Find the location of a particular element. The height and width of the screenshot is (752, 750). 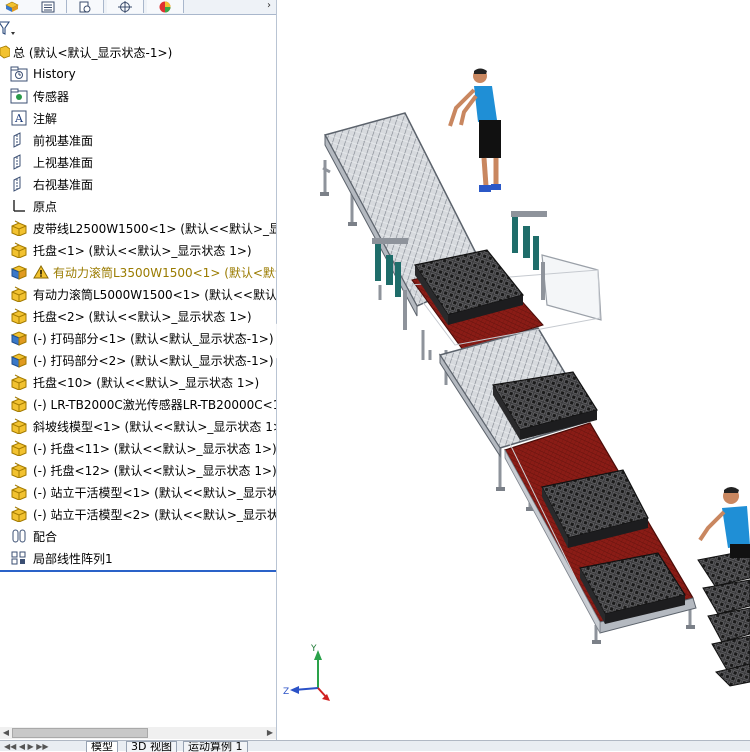

history-folder-icon is located at coordinates (19, 74).